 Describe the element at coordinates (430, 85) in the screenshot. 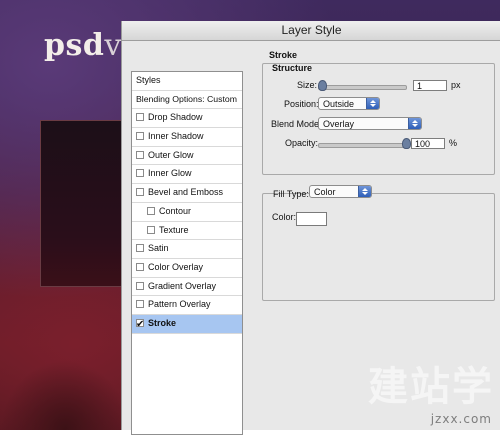

I see `size-input: 1` at that location.